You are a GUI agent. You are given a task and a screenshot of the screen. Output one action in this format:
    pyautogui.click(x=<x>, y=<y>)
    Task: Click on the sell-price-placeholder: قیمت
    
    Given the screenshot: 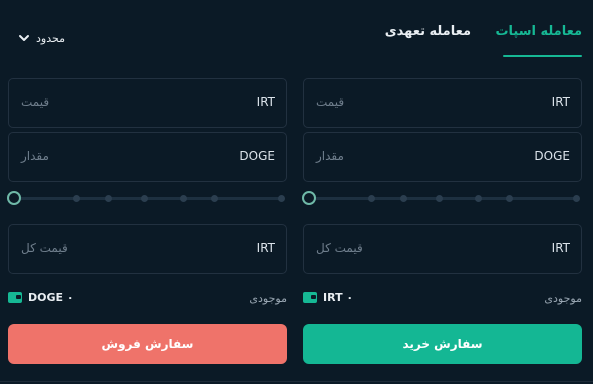 What is the action you would take?
    pyautogui.click(x=35, y=102)
    